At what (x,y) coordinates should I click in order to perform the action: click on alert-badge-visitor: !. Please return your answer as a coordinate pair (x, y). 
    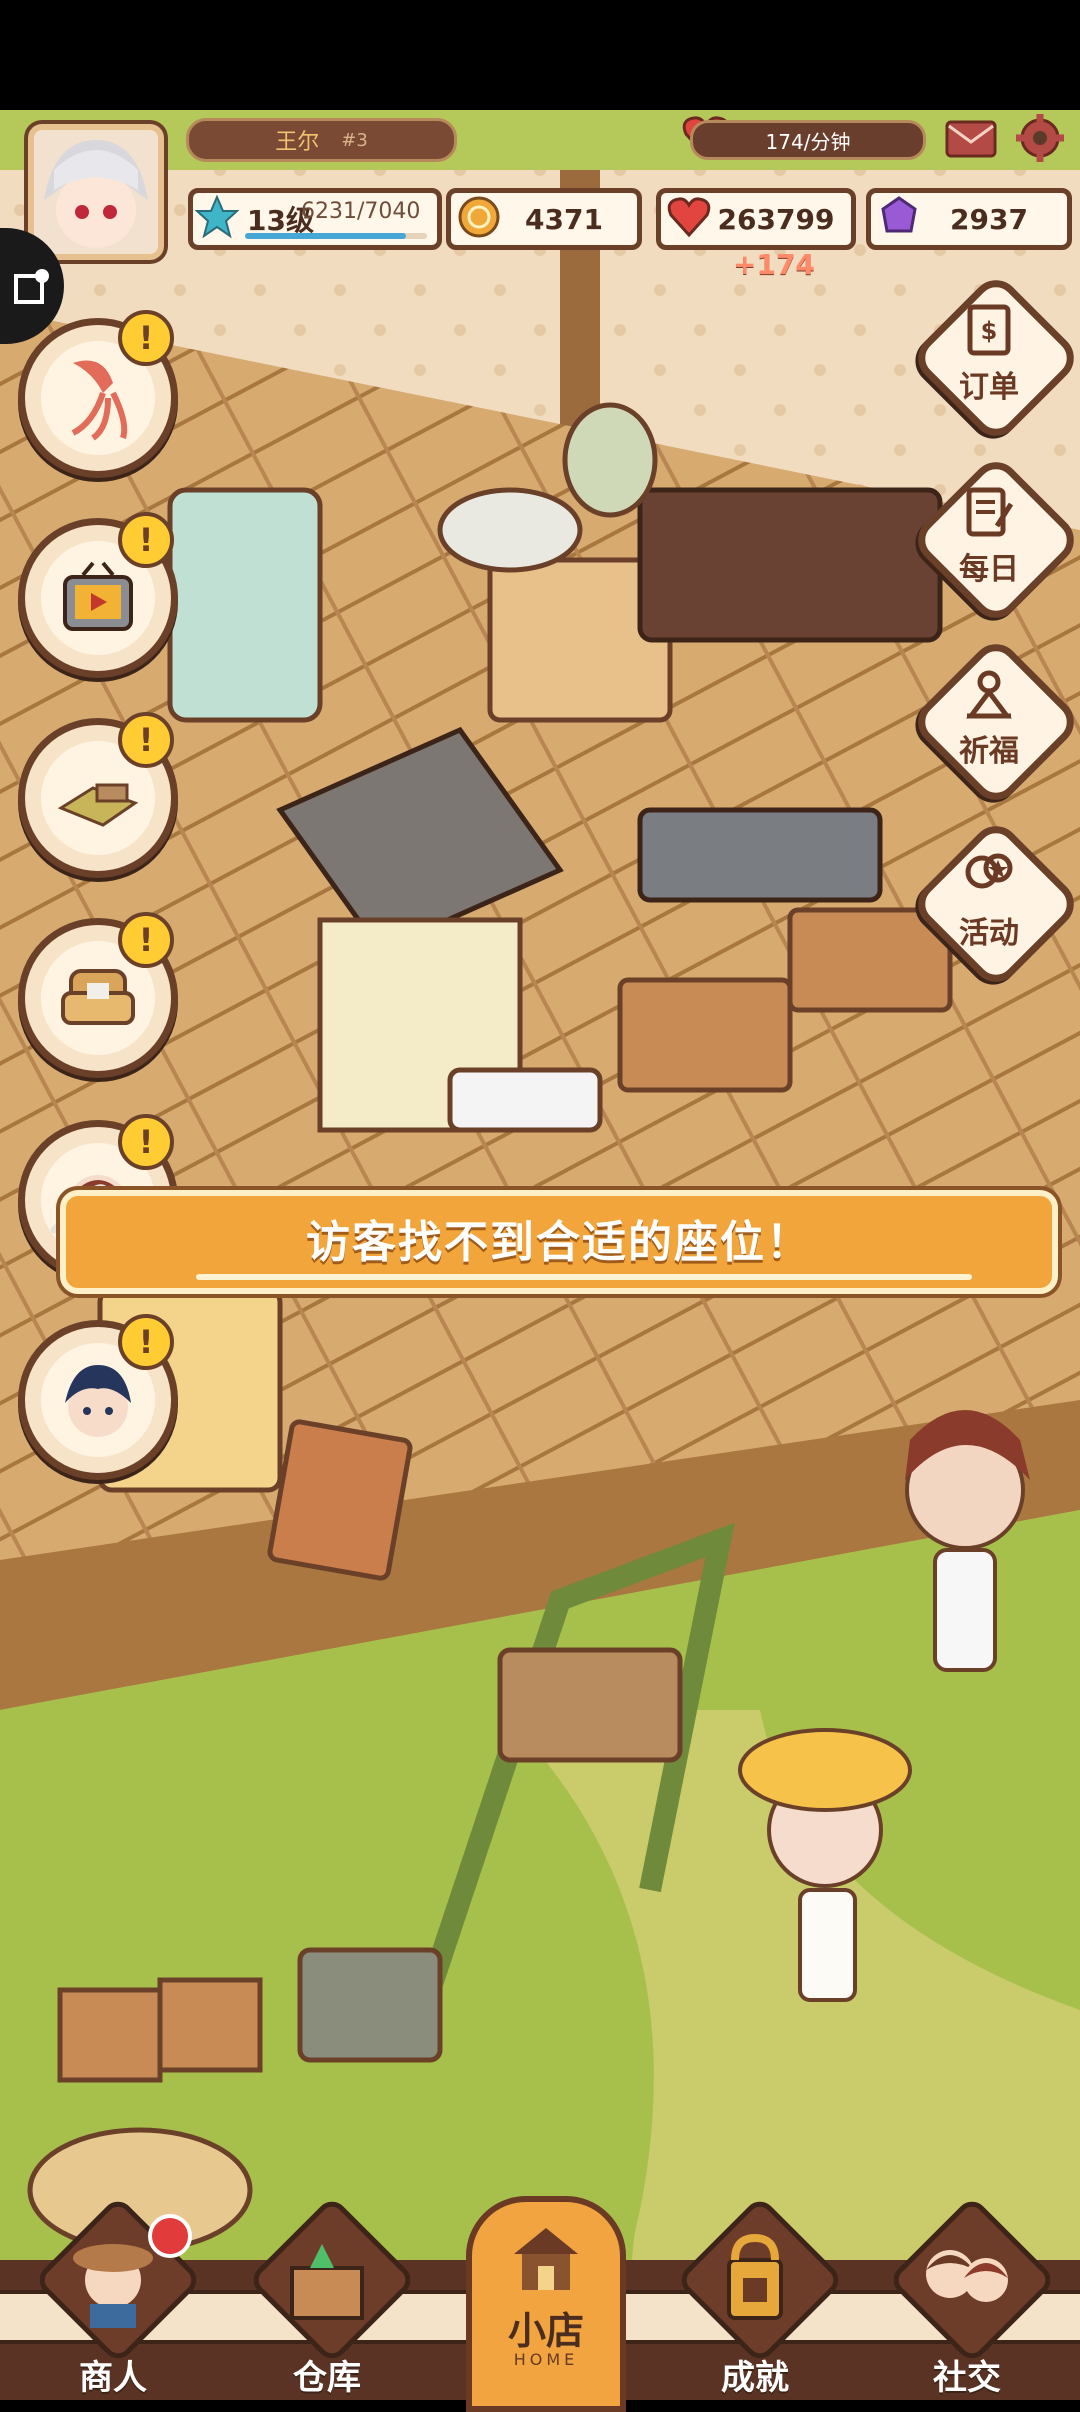
    Looking at the image, I should click on (146, 1142).